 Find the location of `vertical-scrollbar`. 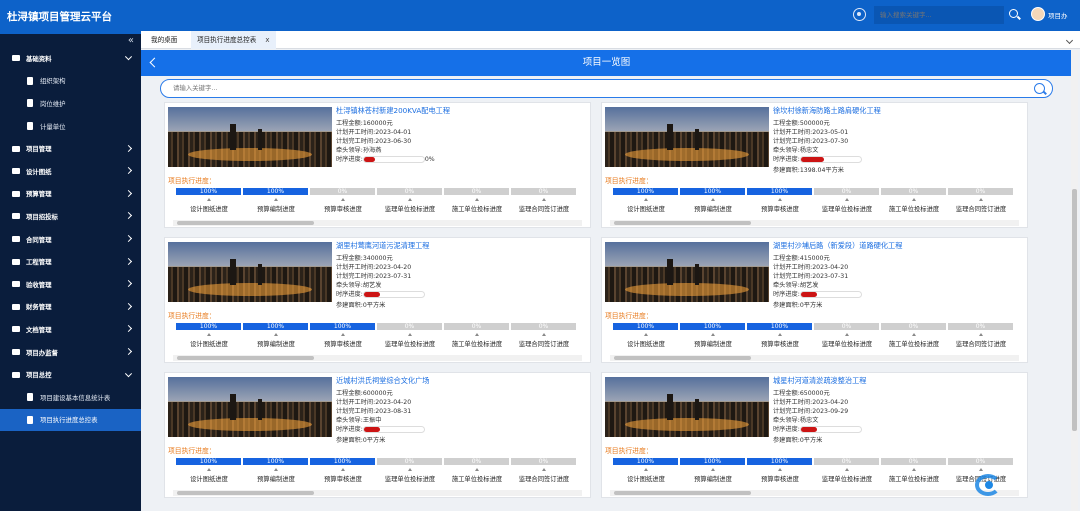

vertical-scrollbar is located at coordinates (1074, 280).